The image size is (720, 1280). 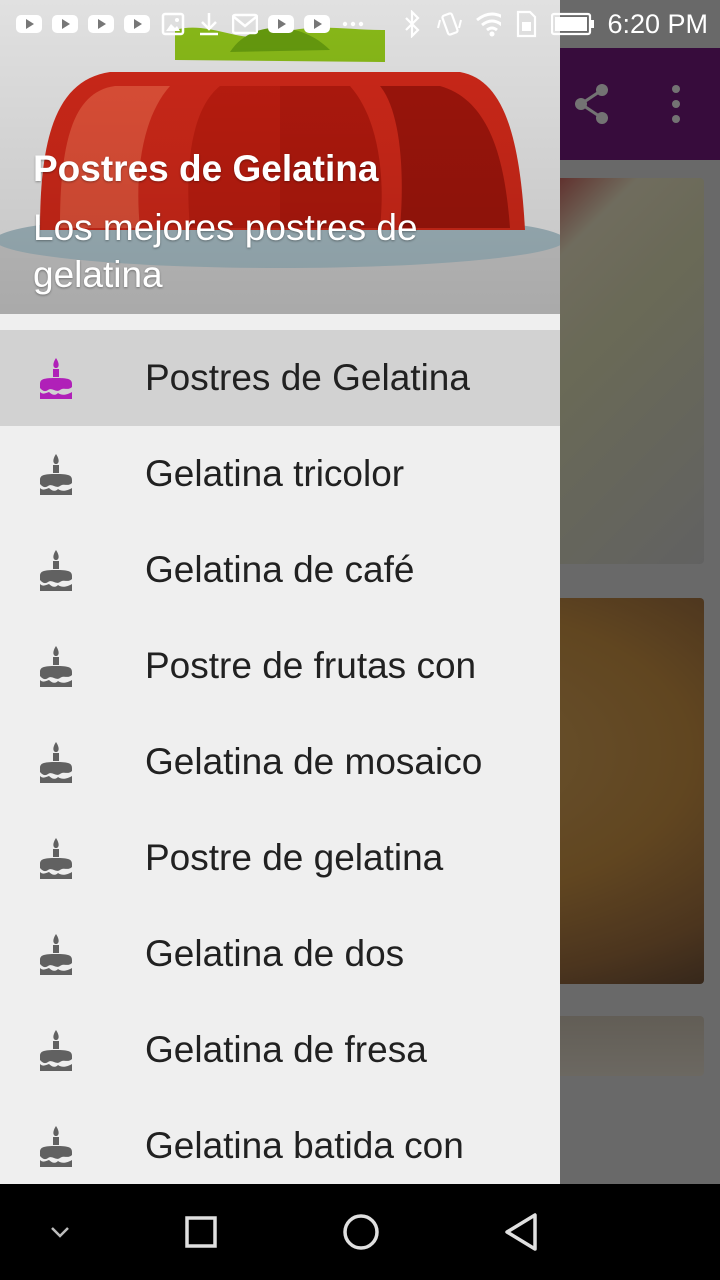 I want to click on drawer-item-label: Postres de Gelatina, so click(x=307, y=377).